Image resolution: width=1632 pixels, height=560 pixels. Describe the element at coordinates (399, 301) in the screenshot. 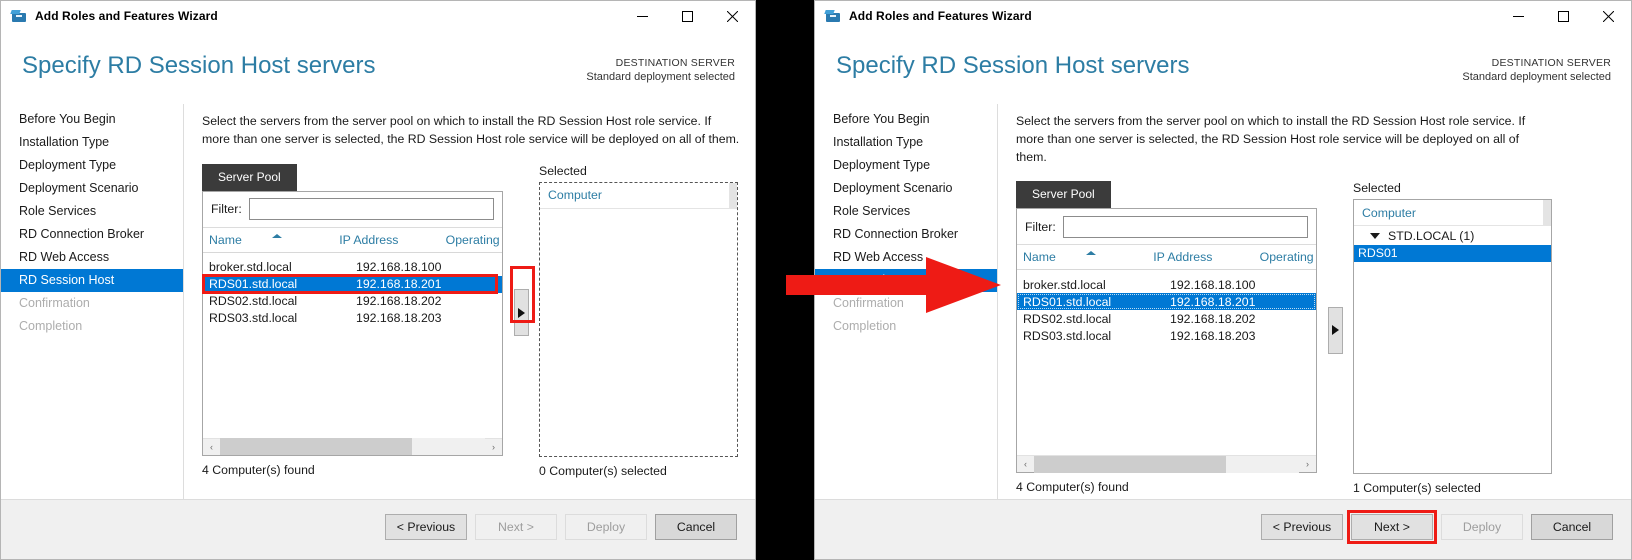

I see `cell-ip: 192.168.18.202` at that location.